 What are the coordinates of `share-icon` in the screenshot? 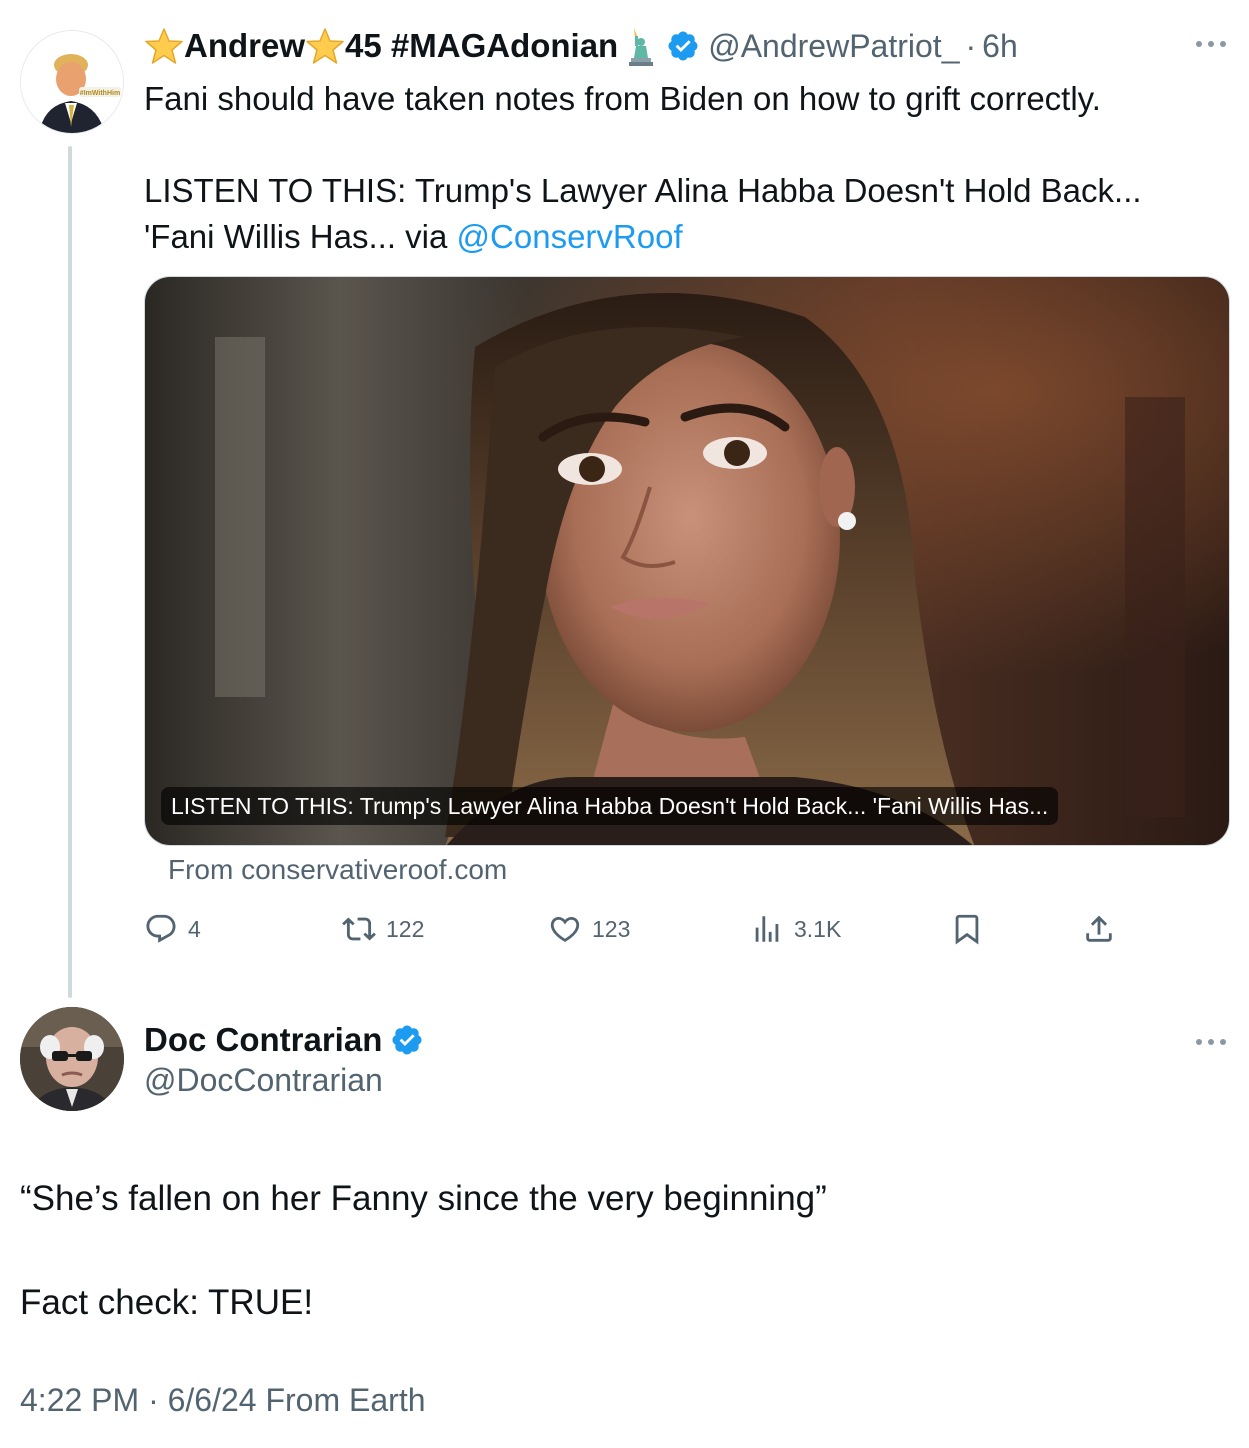 It's located at (1099, 928).